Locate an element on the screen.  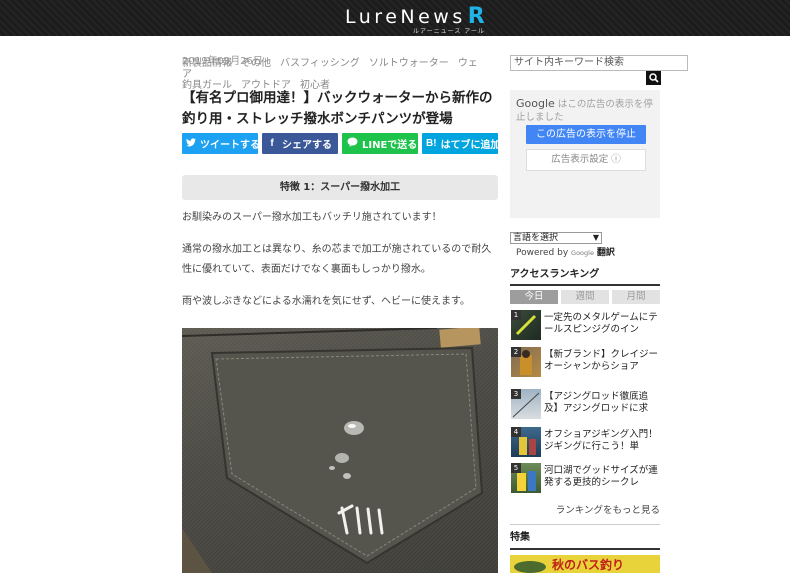
rank-number: 5 is located at coordinates (516, 468).